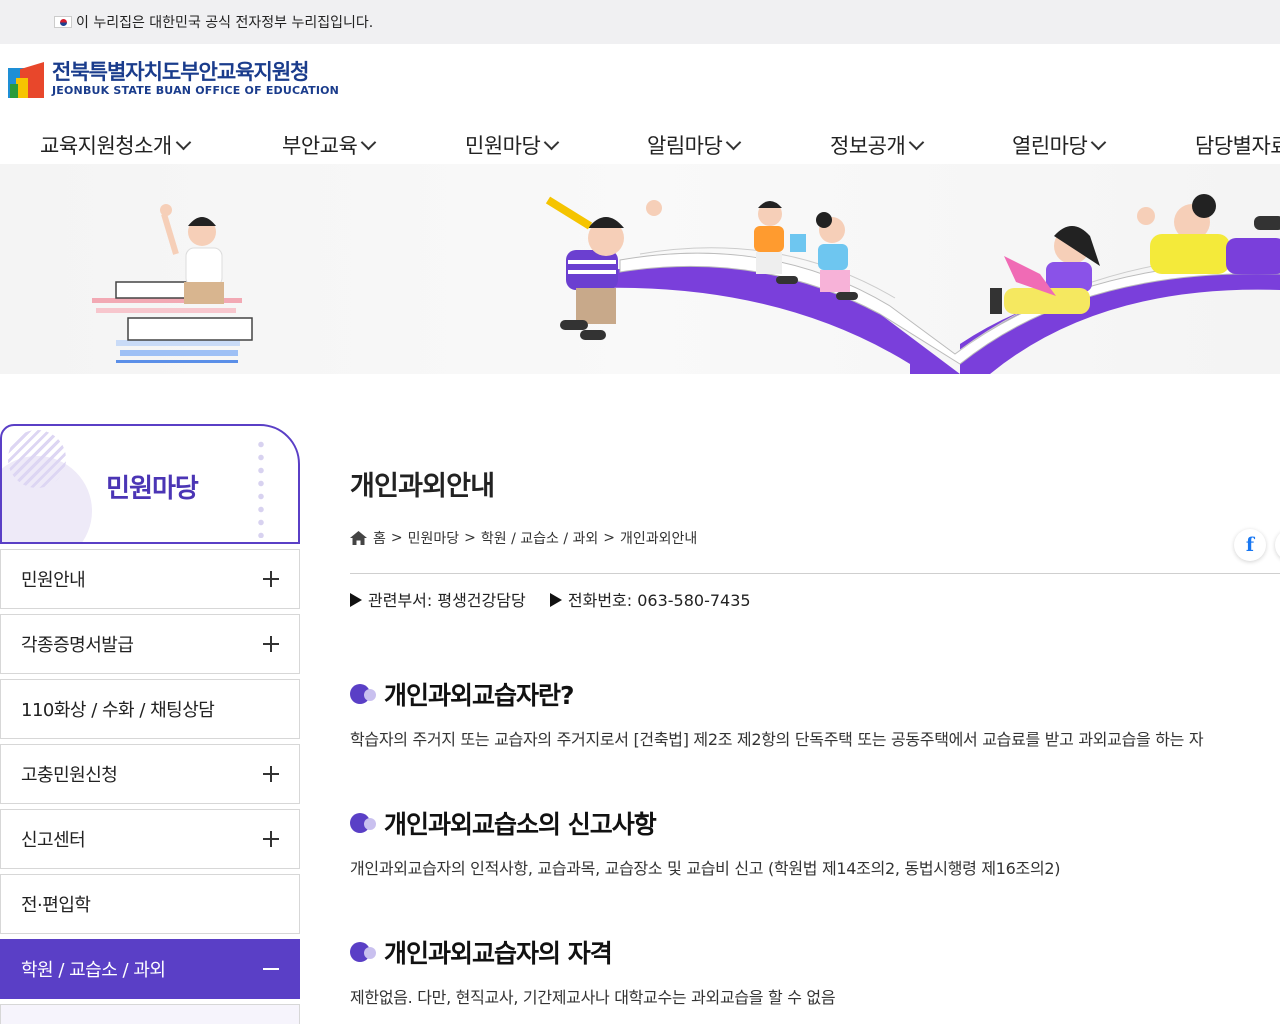  I want to click on korea-flag-icon, so click(63, 22).